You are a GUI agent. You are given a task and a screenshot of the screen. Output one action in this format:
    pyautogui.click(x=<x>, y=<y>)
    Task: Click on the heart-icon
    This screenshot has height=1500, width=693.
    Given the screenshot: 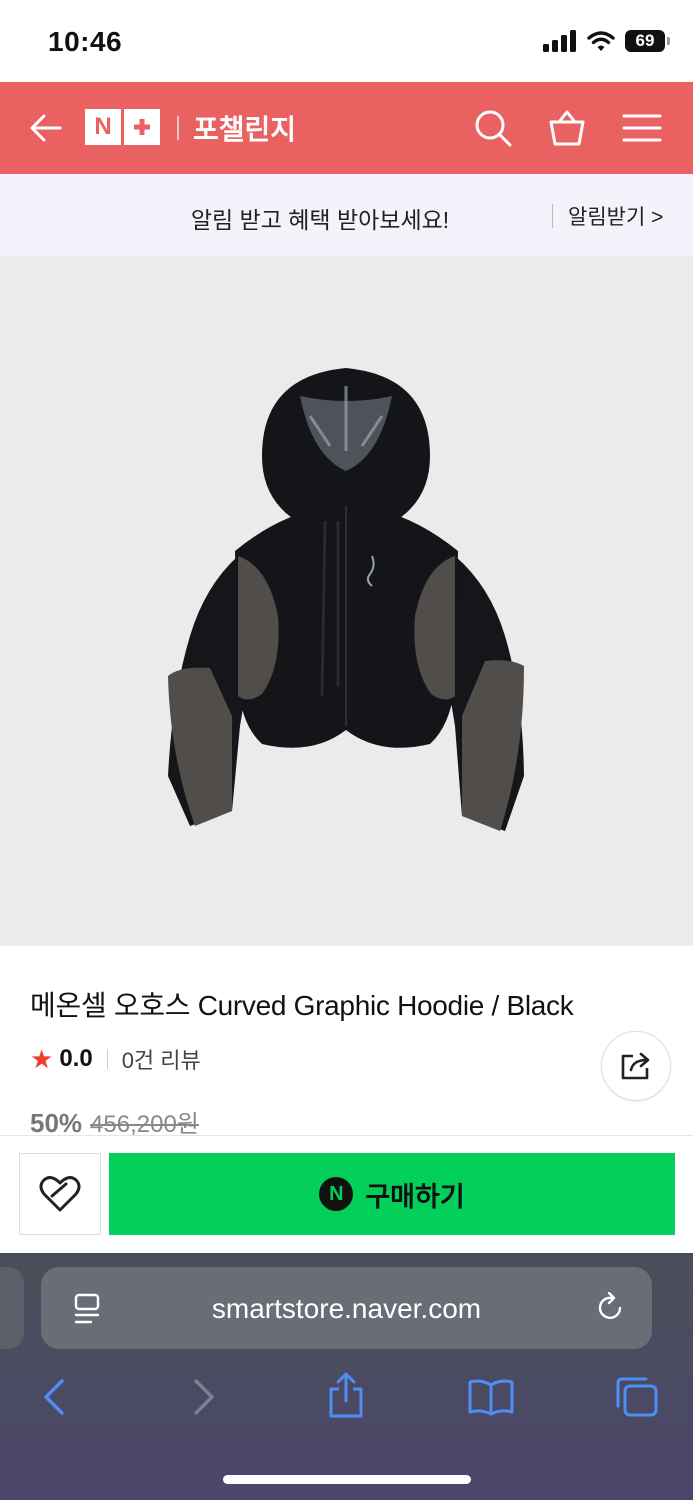 What is the action you would take?
    pyautogui.click(x=60, y=1194)
    